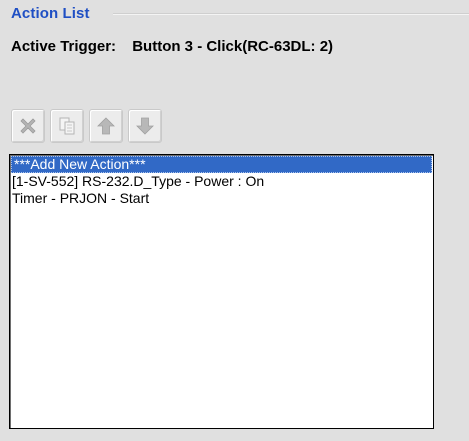 The image size is (469, 441). I want to click on x-icon, so click(28, 126).